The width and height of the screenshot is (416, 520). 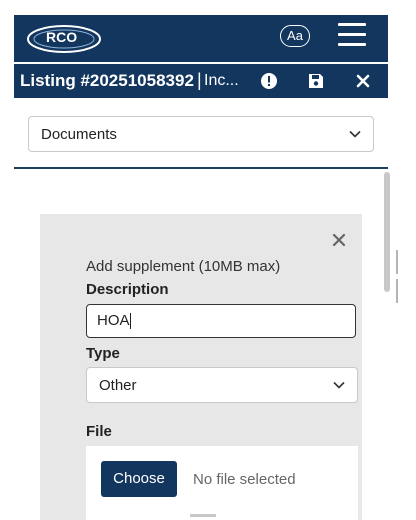 What do you see at coordinates (113, 320) in the screenshot?
I see `description-value: HOA` at bounding box center [113, 320].